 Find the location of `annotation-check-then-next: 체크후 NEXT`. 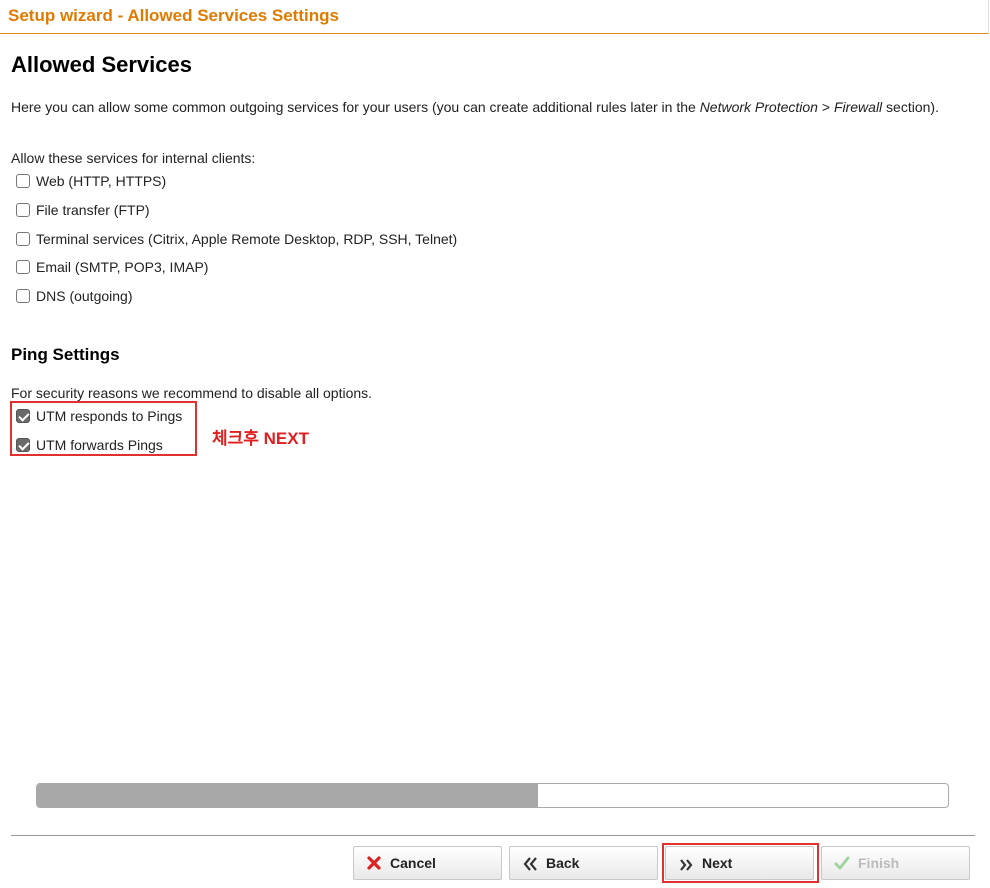

annotation-check-then-next: 체크후 NEXT is located at coordinates (260, 438).